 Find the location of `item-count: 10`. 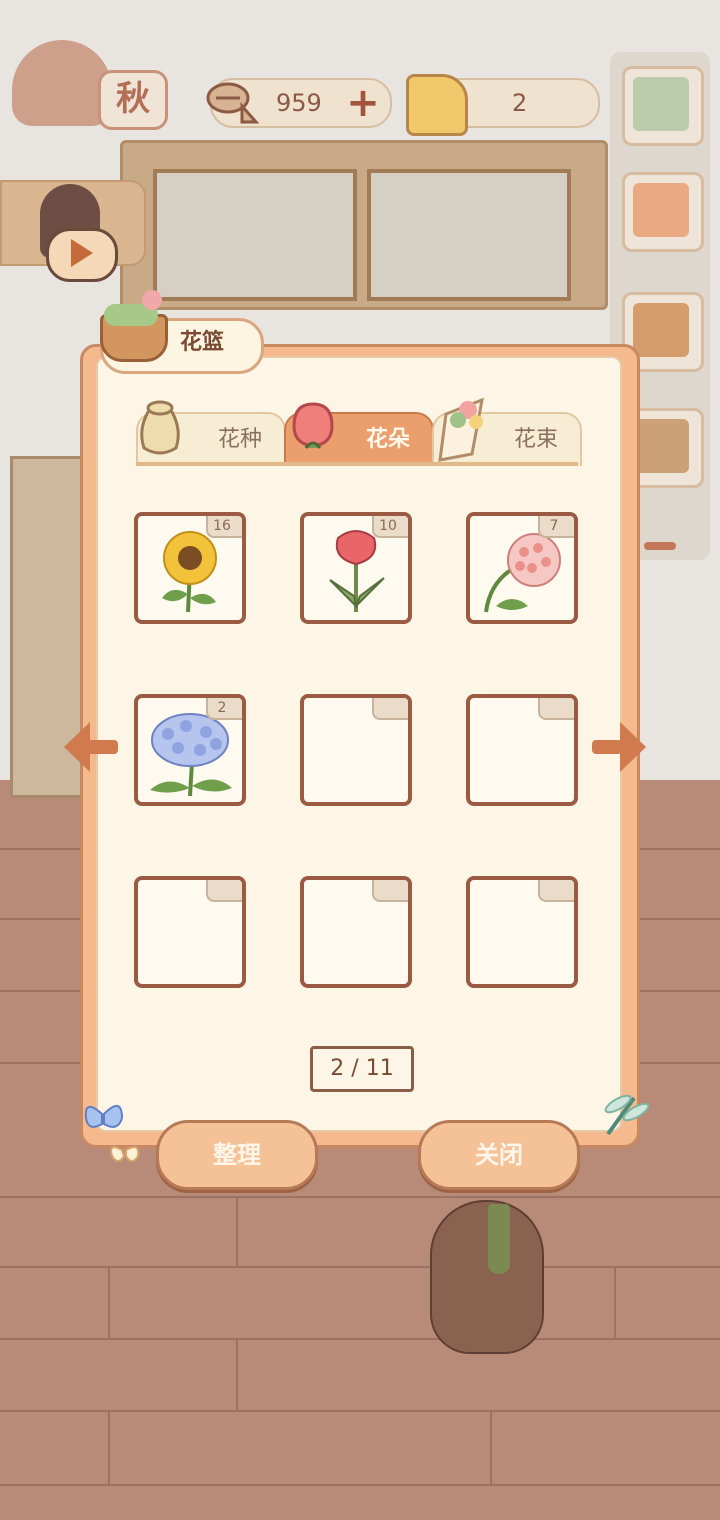

item-count: 10 is located at coordinates (388, 526).